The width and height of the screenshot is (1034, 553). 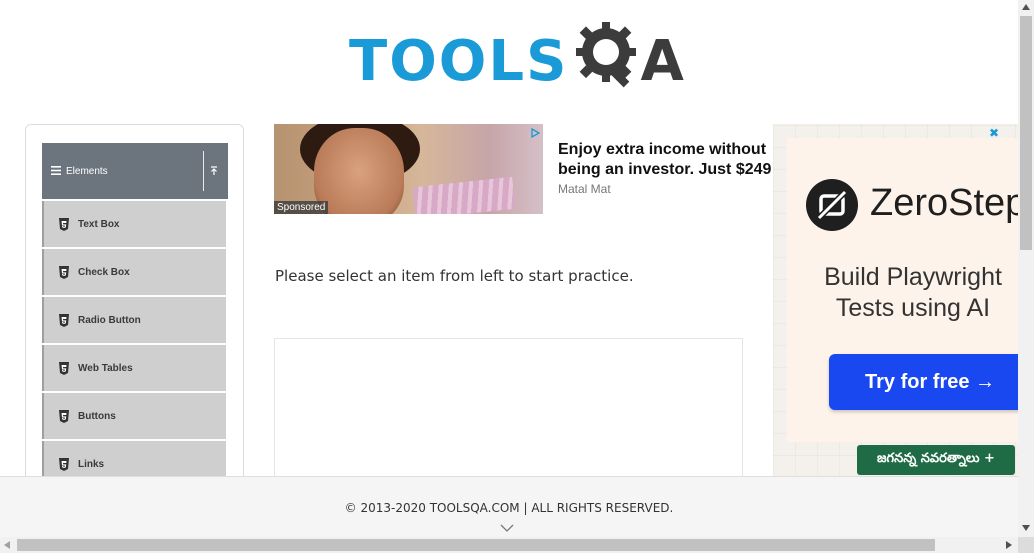 What do you see at coordinates (1026, 7) in the screenshot?
I see `scroll-up-icon` at bounding box center [1026, 7].